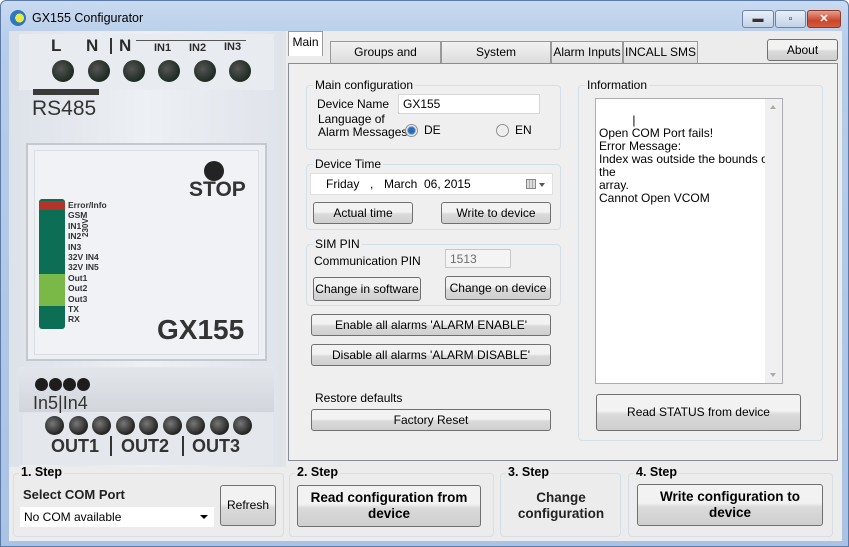  What do you see at coordinates (523, 130) in the screenshot?
I see `radio-en-label: EN` at bounding box center [523, 130].